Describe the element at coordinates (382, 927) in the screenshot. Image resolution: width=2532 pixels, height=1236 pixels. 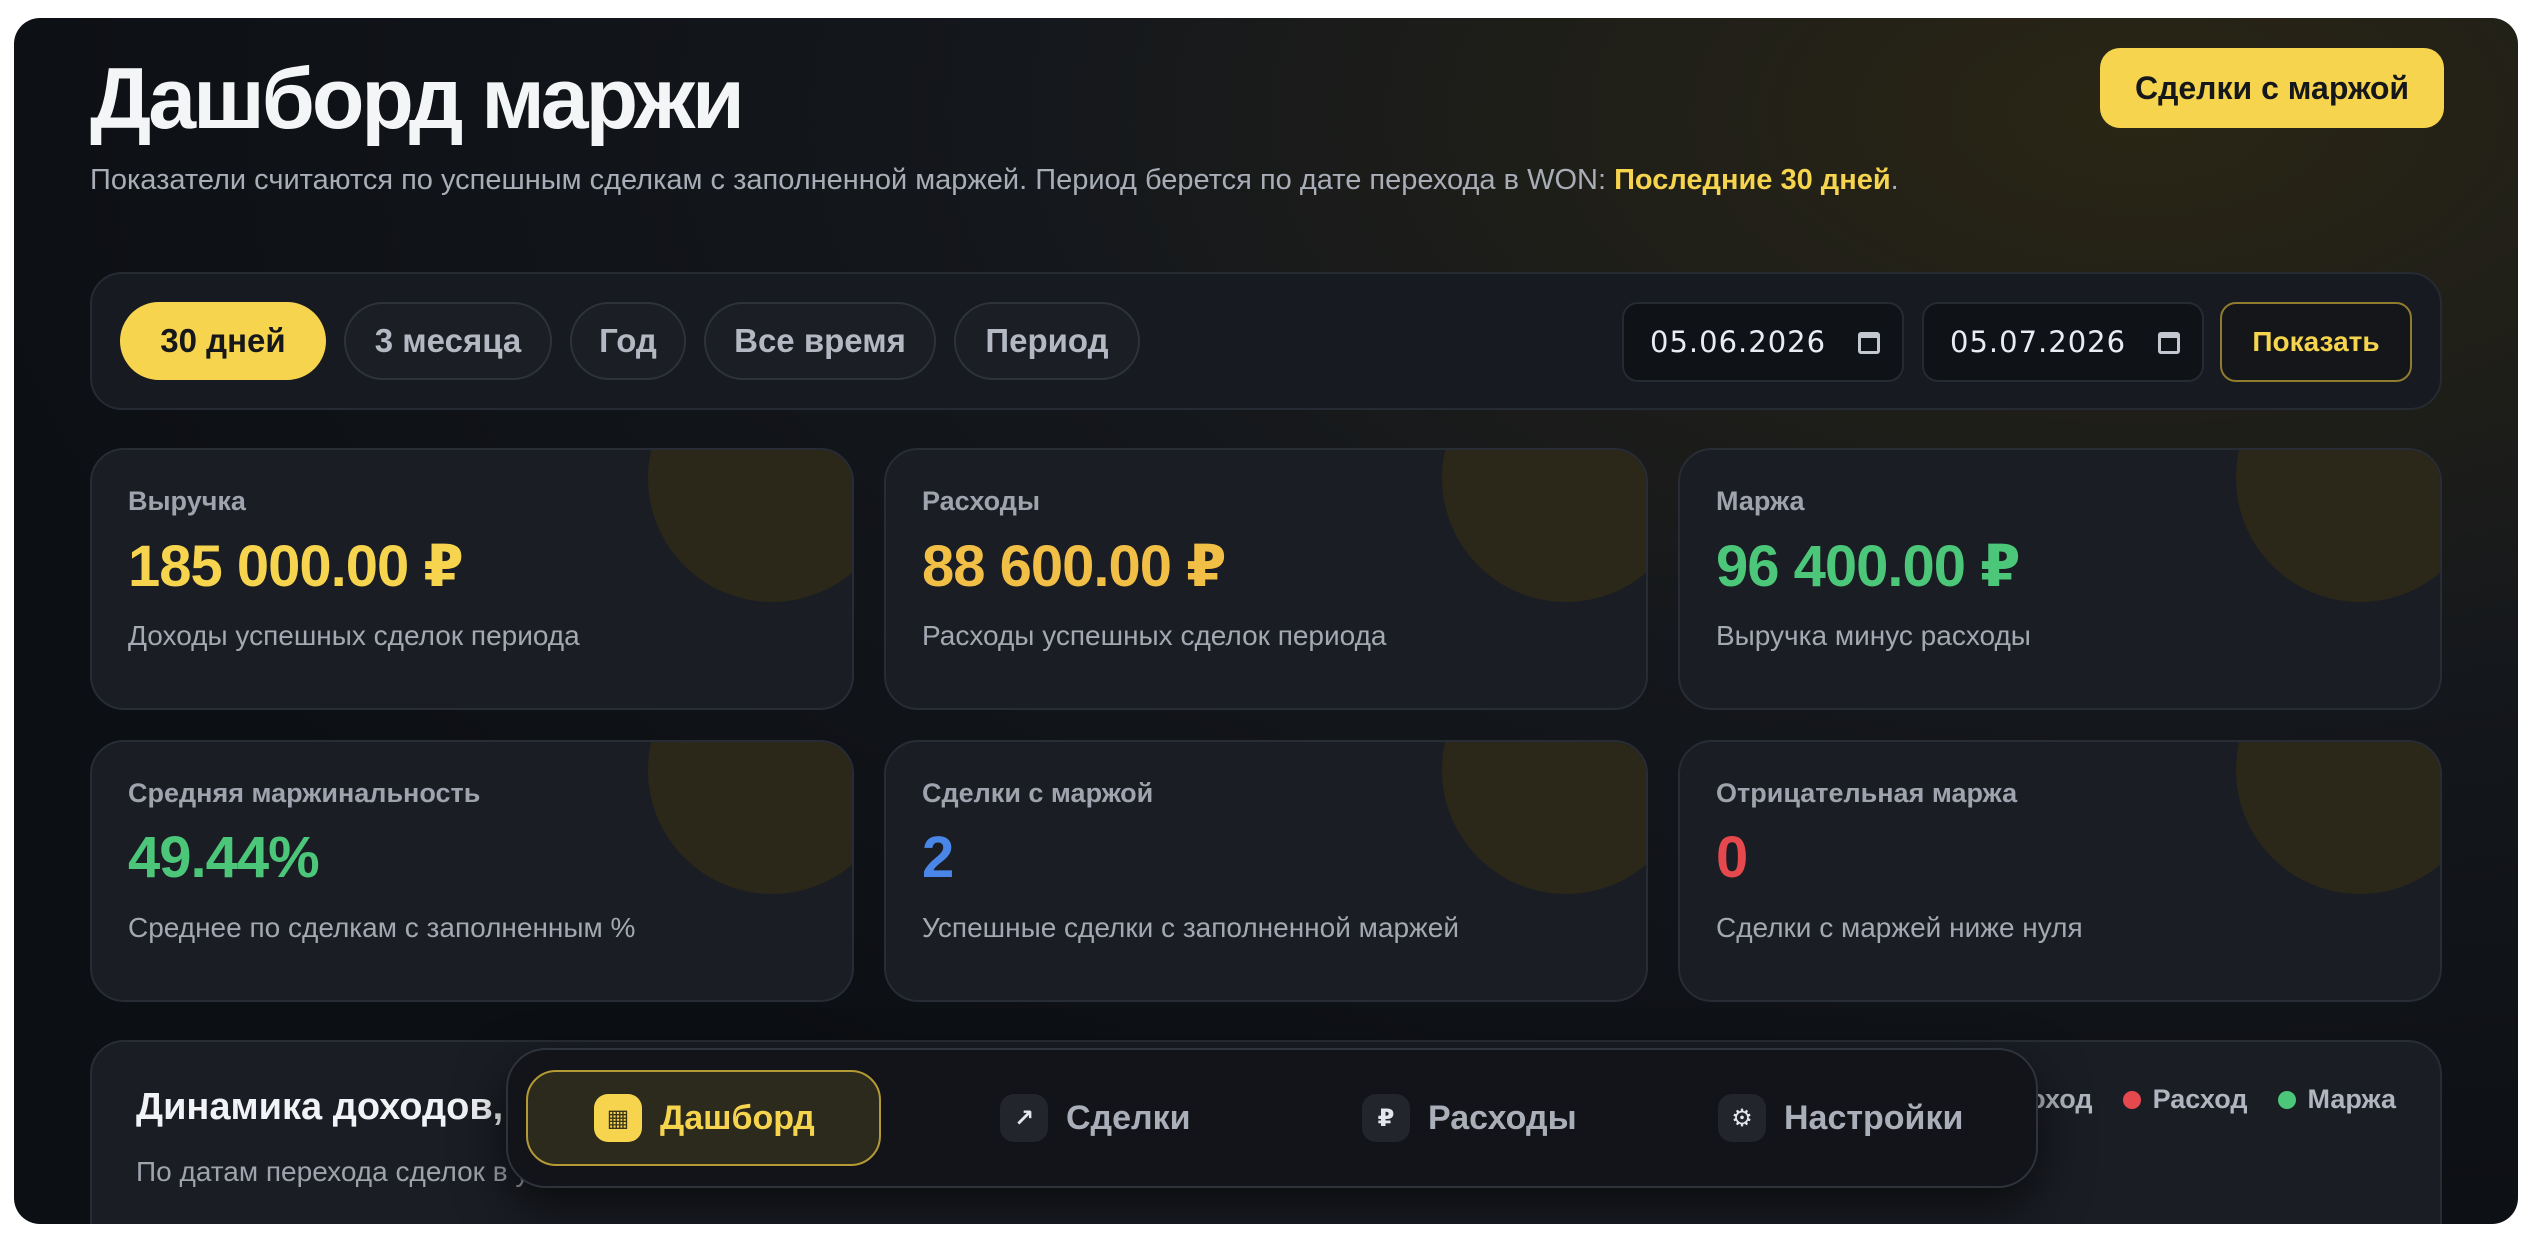
I see `kpi-description: Среднее по сделкам с заполненным %` at that location.